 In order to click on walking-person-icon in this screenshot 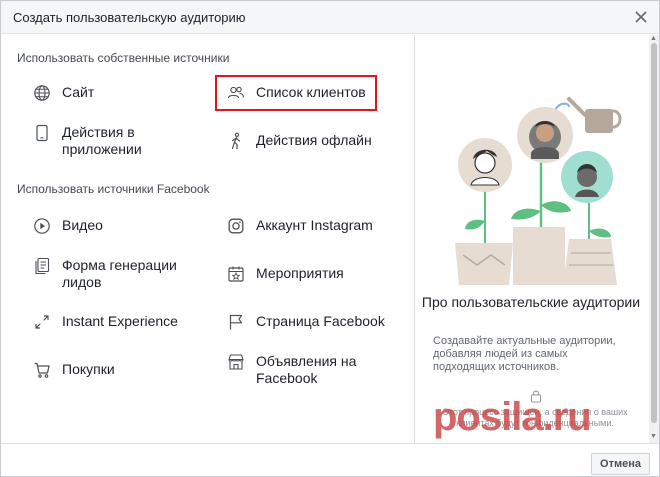, I will do `click(236, 141)`.